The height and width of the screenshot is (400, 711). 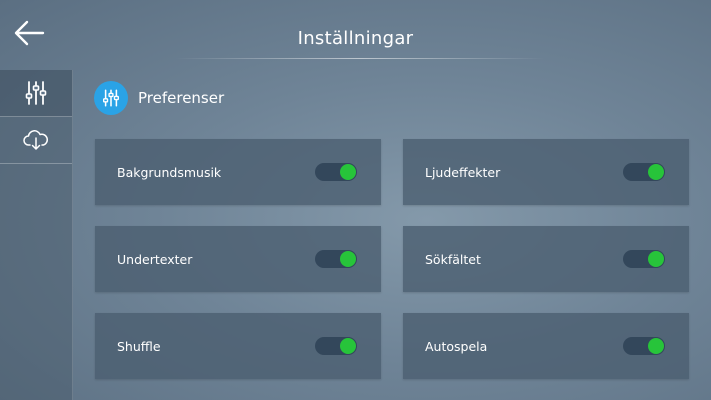 What do you see at coordinates (463, 172) in the screenshot?
I see `setting-label: Ljudeffekter` at bounding box center [463, 172].